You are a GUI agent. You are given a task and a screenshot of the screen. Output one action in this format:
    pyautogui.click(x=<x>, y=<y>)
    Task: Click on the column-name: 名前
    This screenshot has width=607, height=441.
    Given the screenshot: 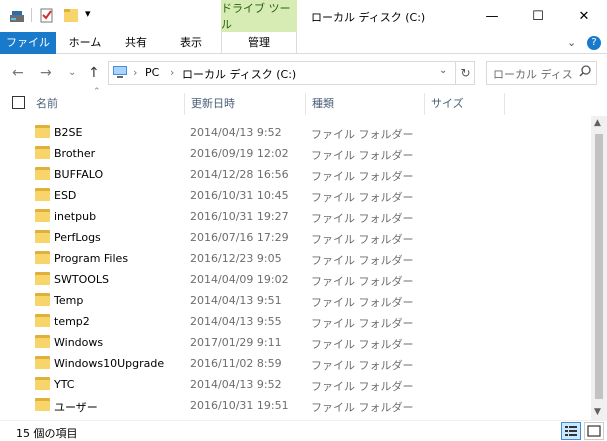 What is the action you would take?
    pyautogui.click(x=47, y=103)
    